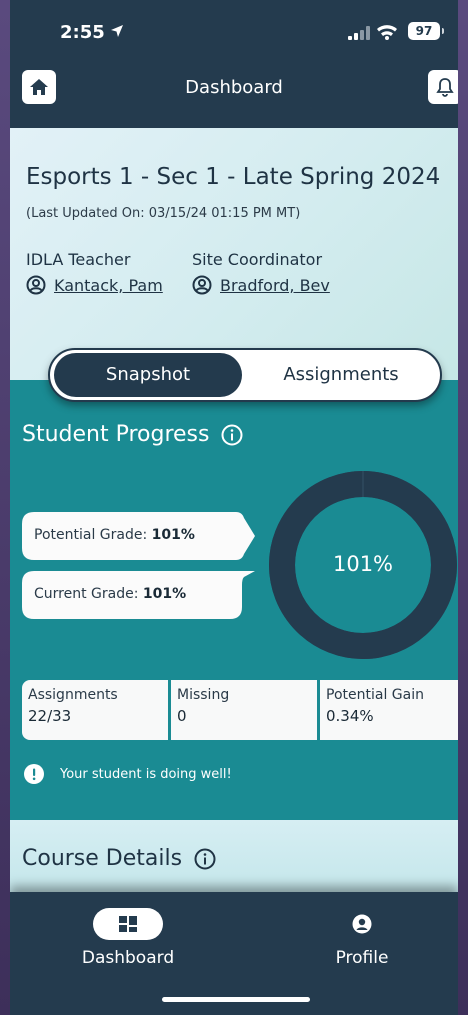 This screenshot has height=1015, width=468. Describe the element at coordinates (389, 710) in the screenshot. I see `potential-gain-stat: Potential Gain 0.34%` at that location.